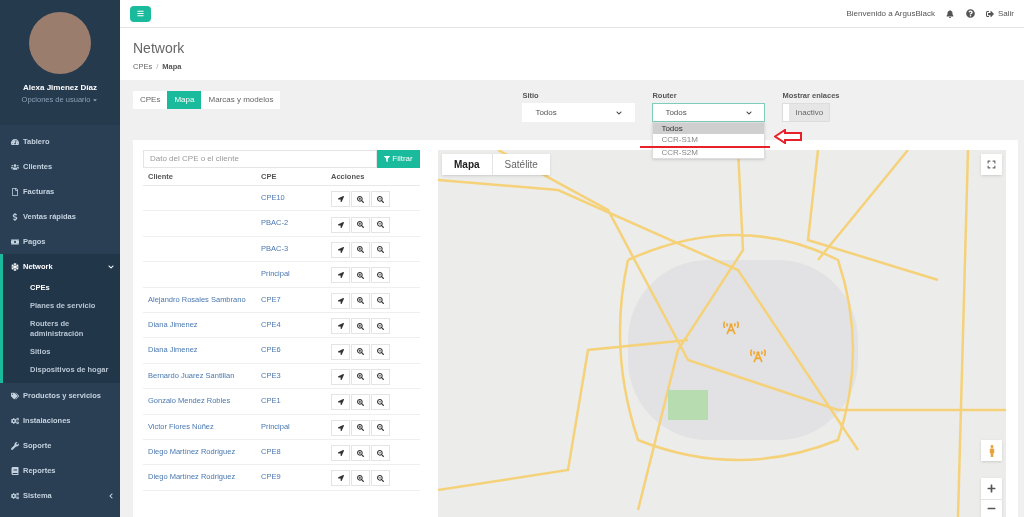  I want to click on chevron-left-icon, so click(111, 495).